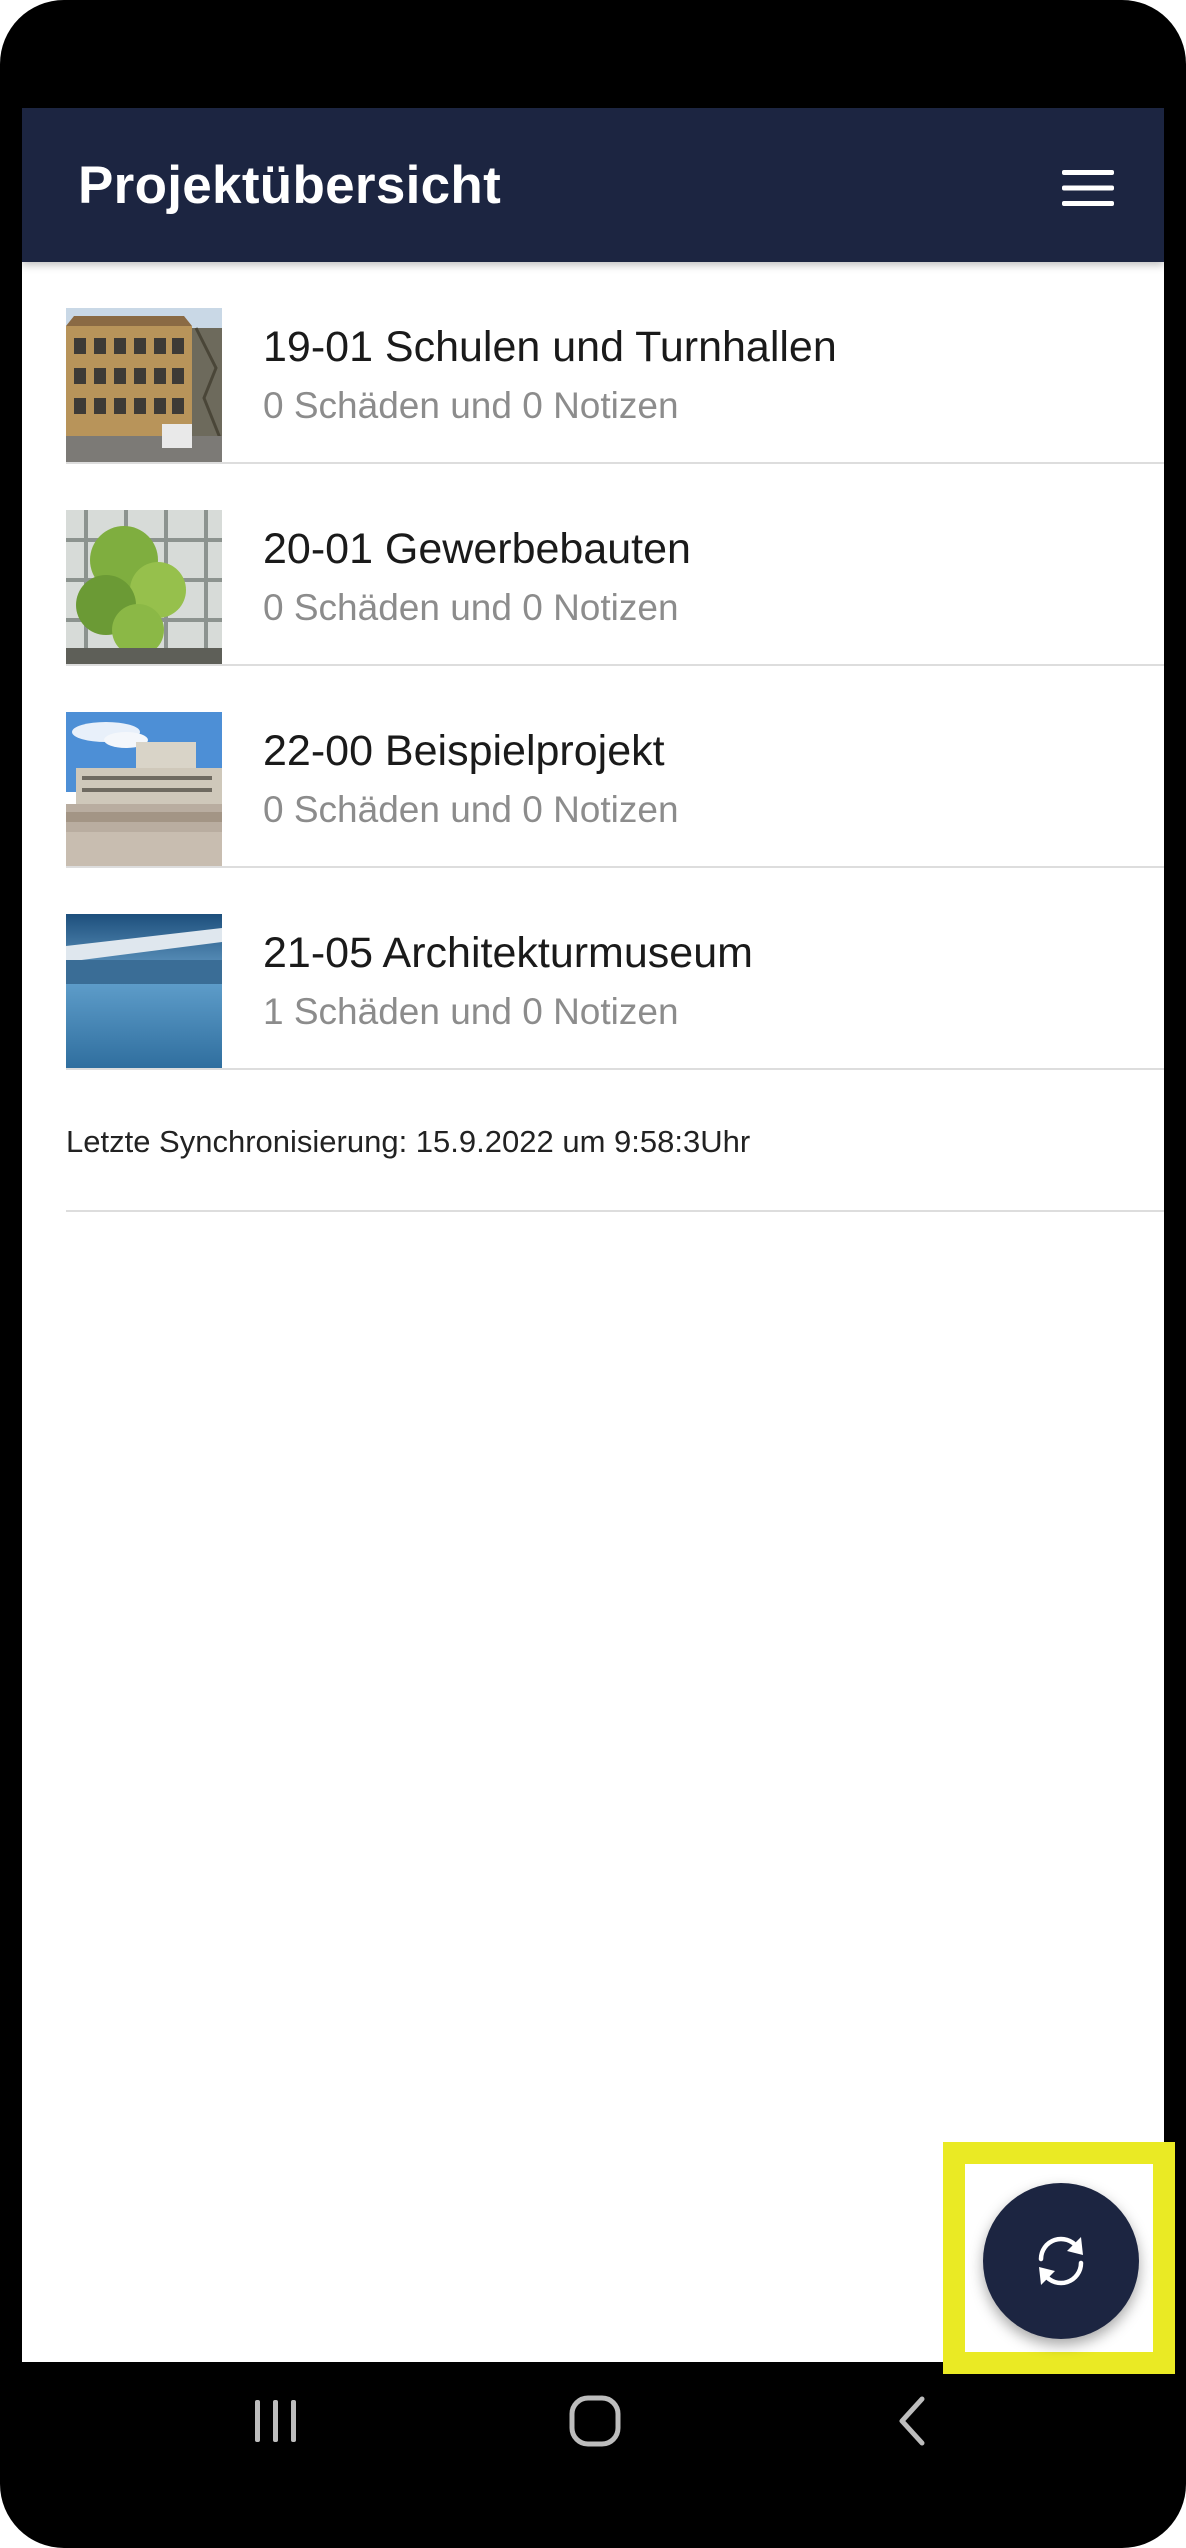 The width and height of the screenshot is (1186, 2548). Describe the element at coordinates (464, 751) in the screenshot. I see `project-title: 22-00 Beispielprojekt` at that location.